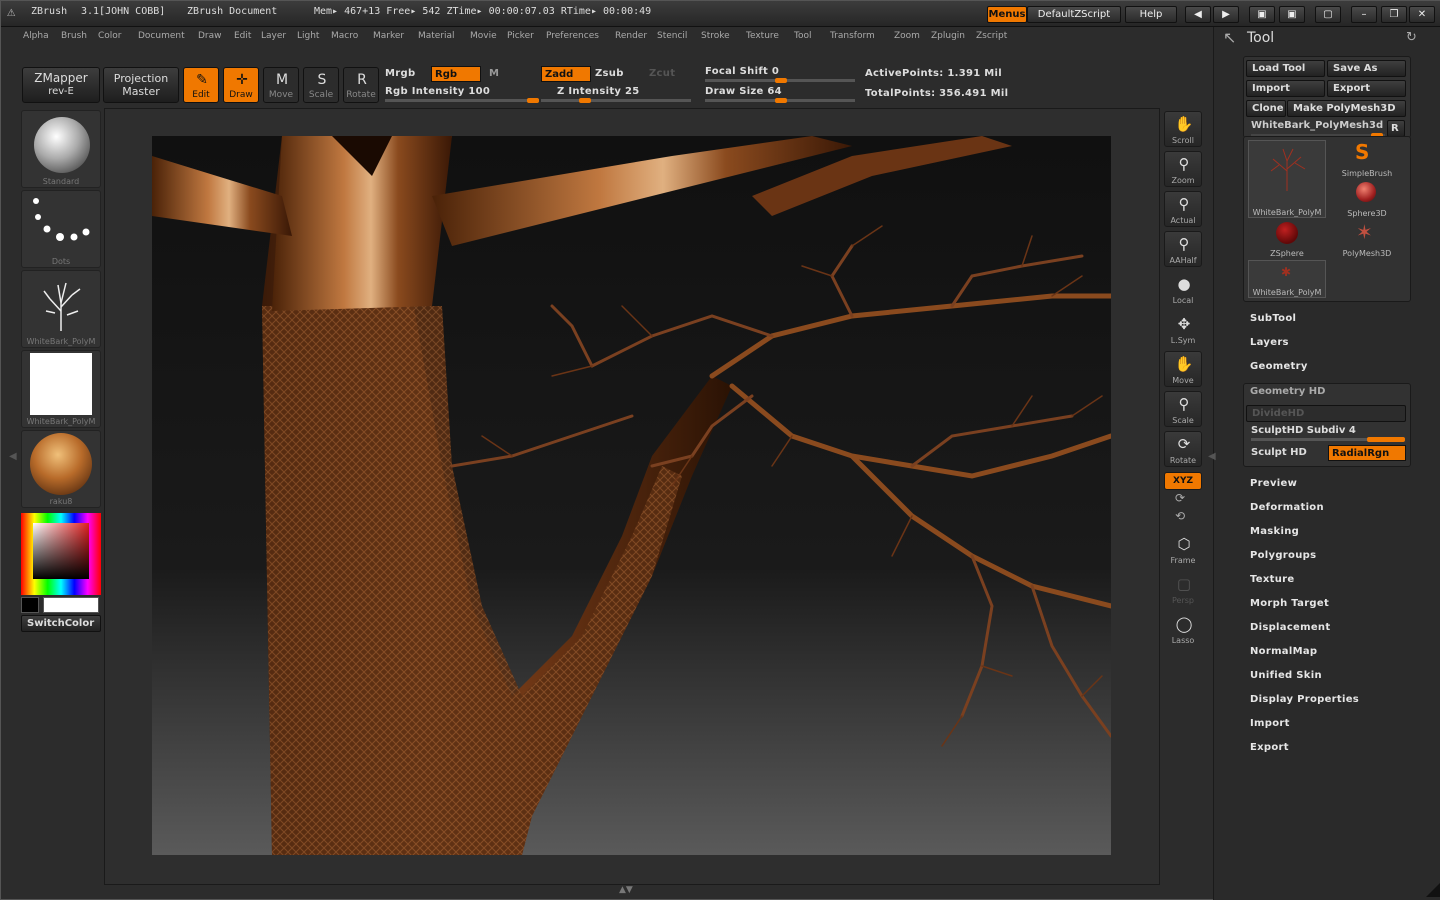  I want to click on material-thumbnail: raku8, so click(61, 469).